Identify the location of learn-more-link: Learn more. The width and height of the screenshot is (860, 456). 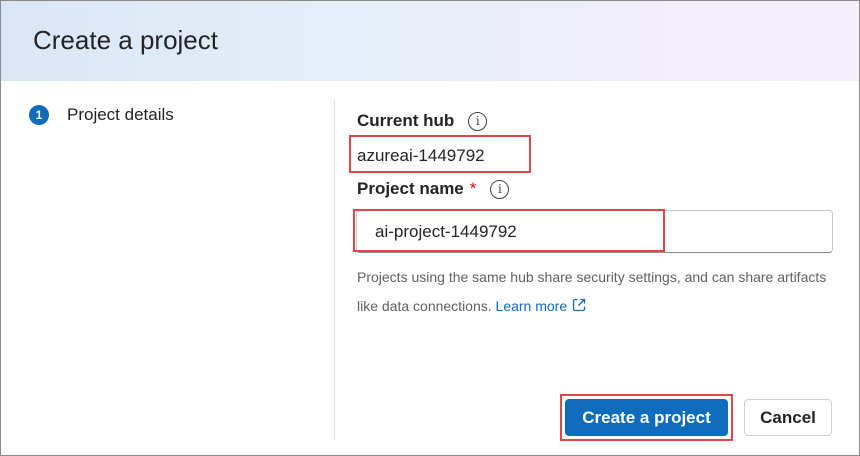
(542, 306).